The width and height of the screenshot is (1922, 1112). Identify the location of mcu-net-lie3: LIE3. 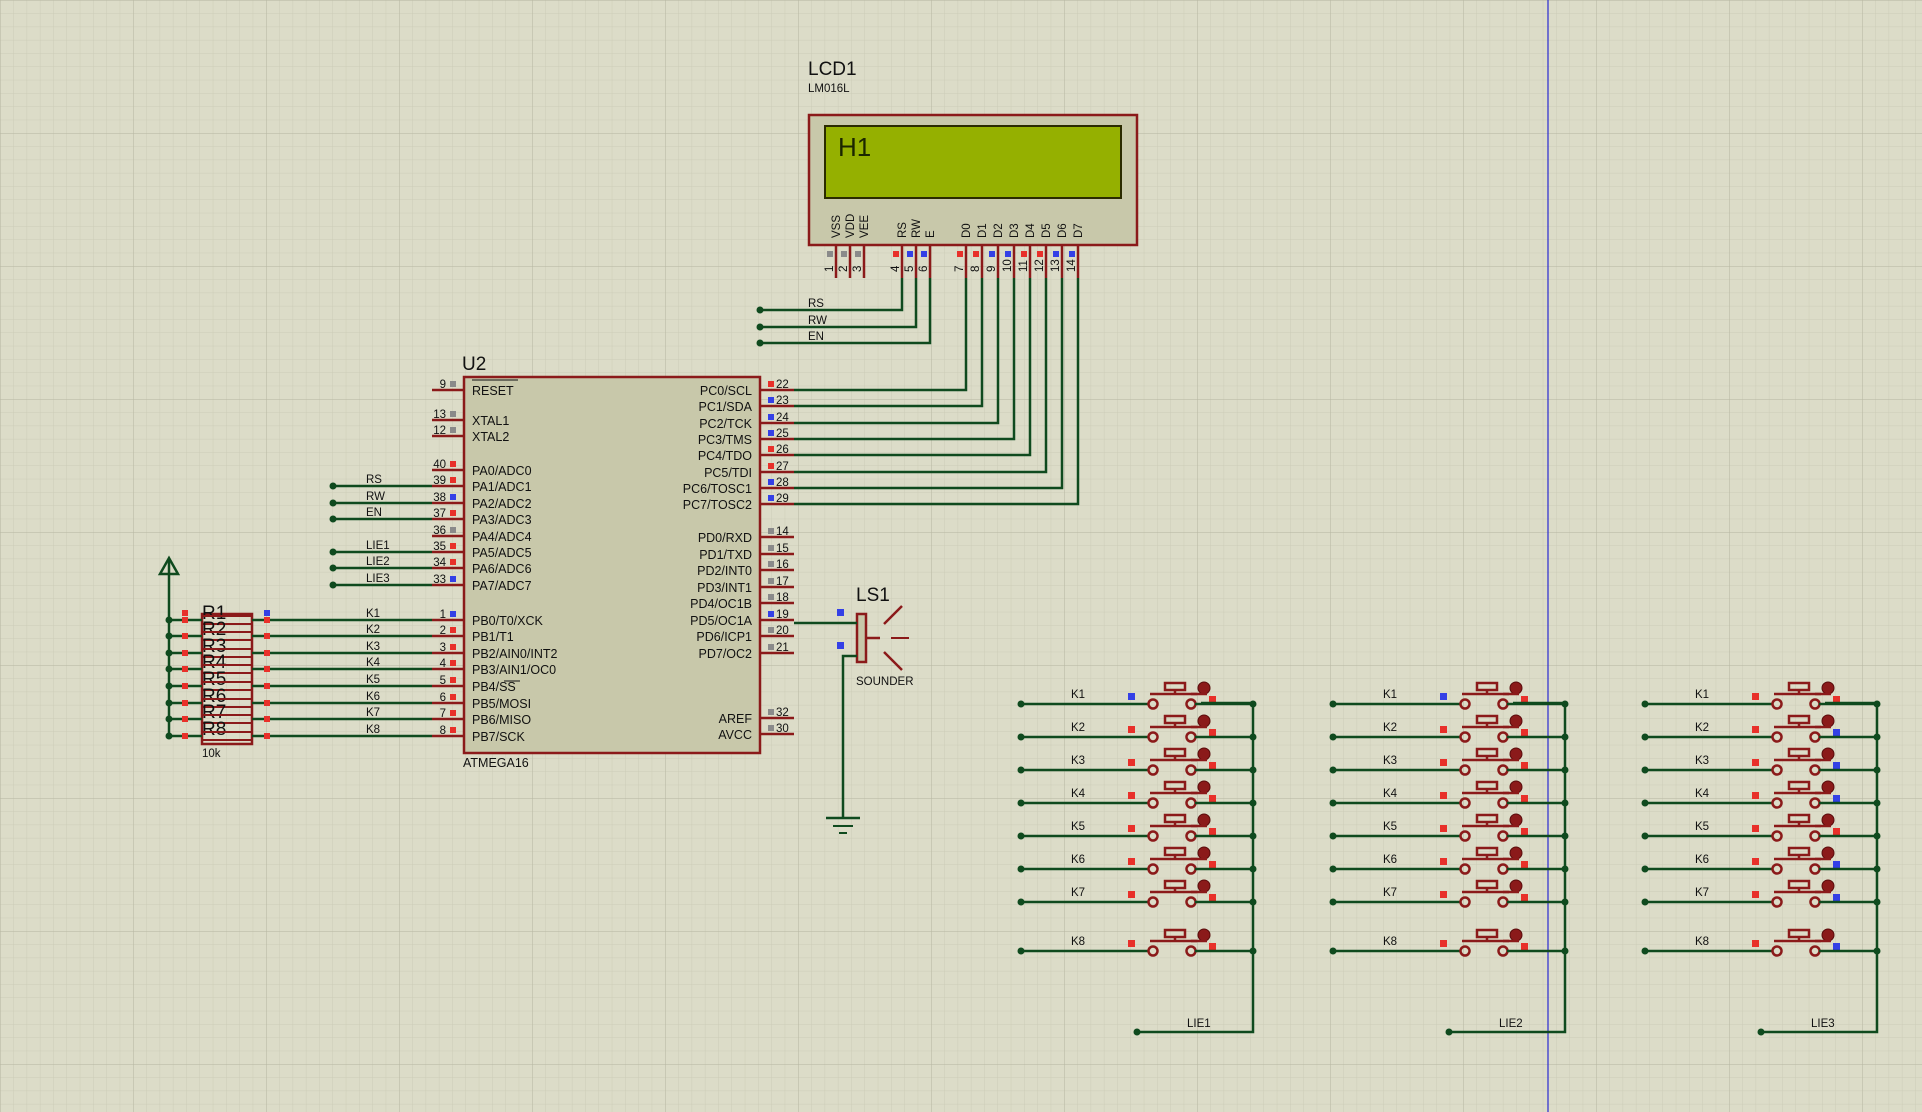
(378, 579).